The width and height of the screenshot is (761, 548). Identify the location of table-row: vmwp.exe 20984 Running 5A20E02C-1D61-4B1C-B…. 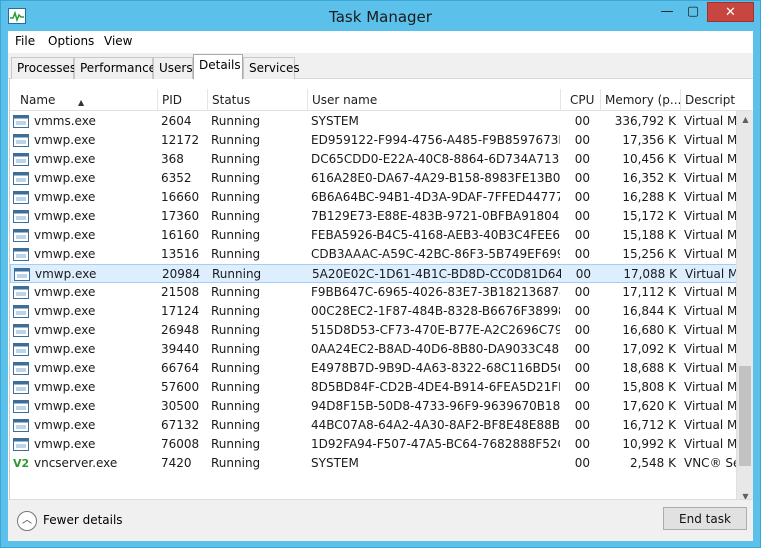
(381, 273).